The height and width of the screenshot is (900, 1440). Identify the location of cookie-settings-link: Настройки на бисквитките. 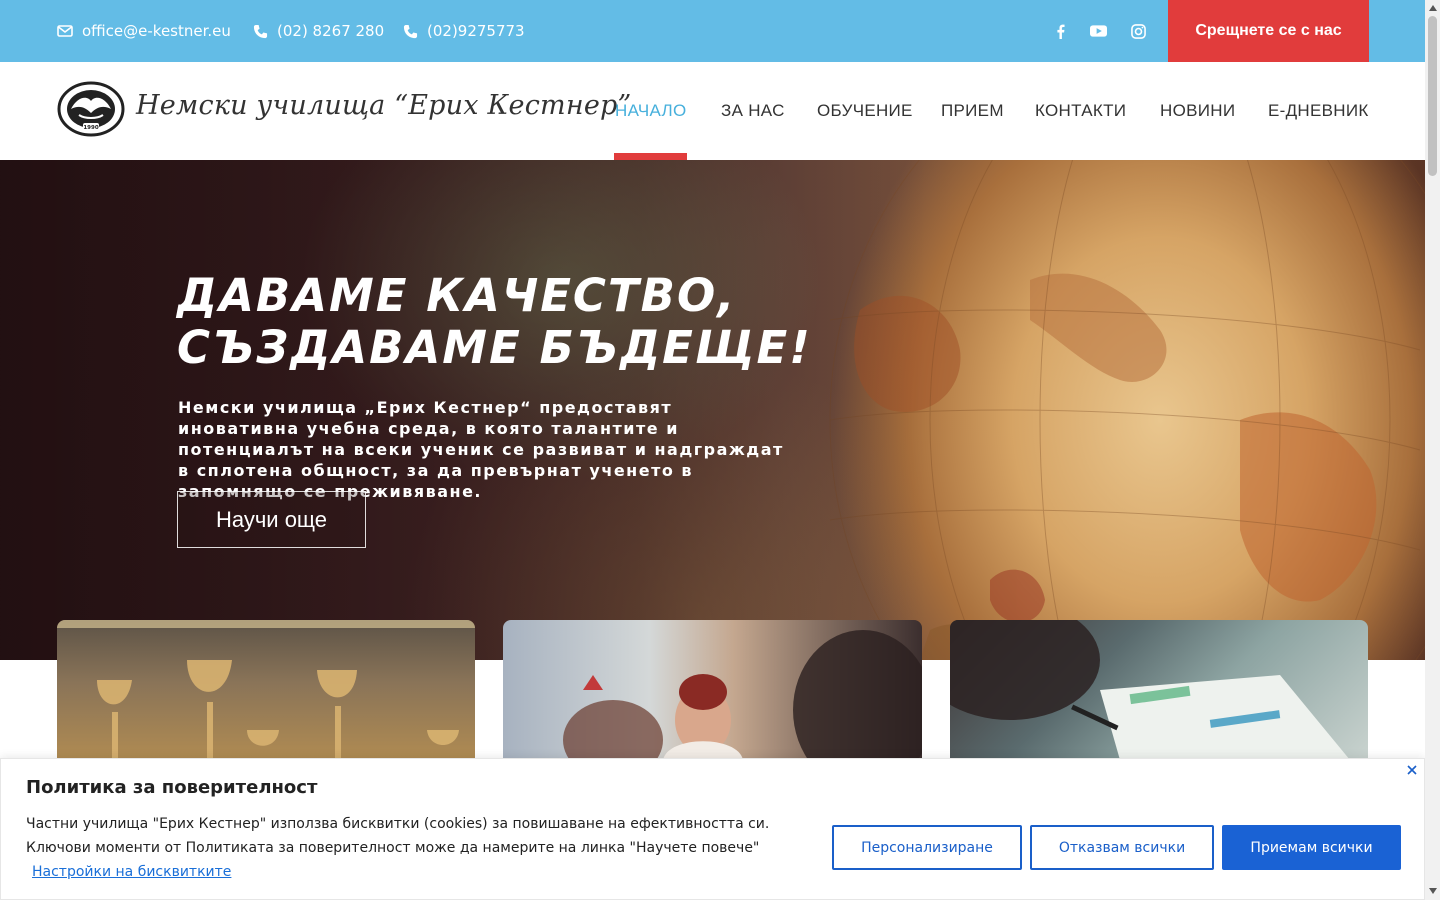
(131, 872).